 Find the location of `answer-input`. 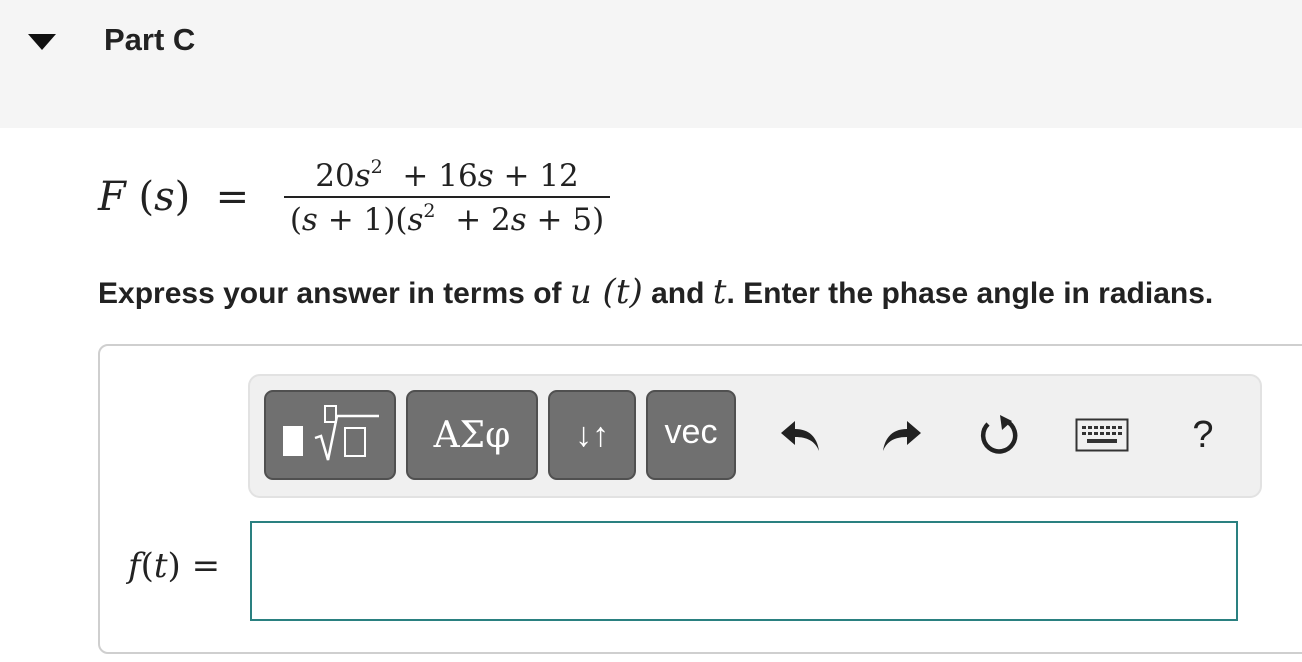

answer-input is located at coordinates (744, 571).